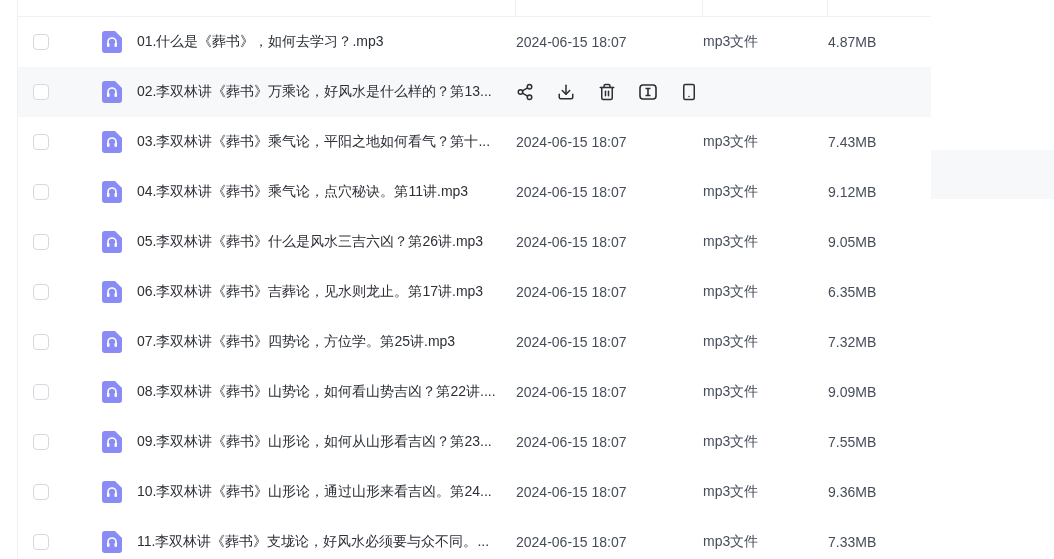 The height and width of the screenshot is (559, 1054). I want to click on file-name: 01.什么是《葬书》，如何去学习？.mp3, so click(260, 42).